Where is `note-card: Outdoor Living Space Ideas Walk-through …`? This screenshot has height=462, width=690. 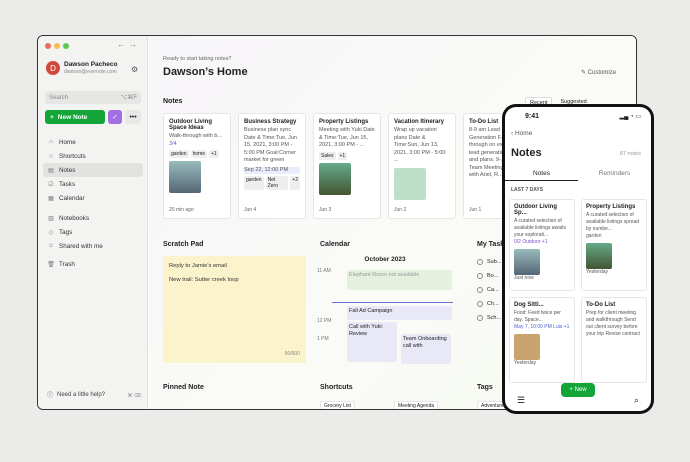 note-card: Outdoor Living Space Ideas Walk-through … is located at coordinates (197, 166).